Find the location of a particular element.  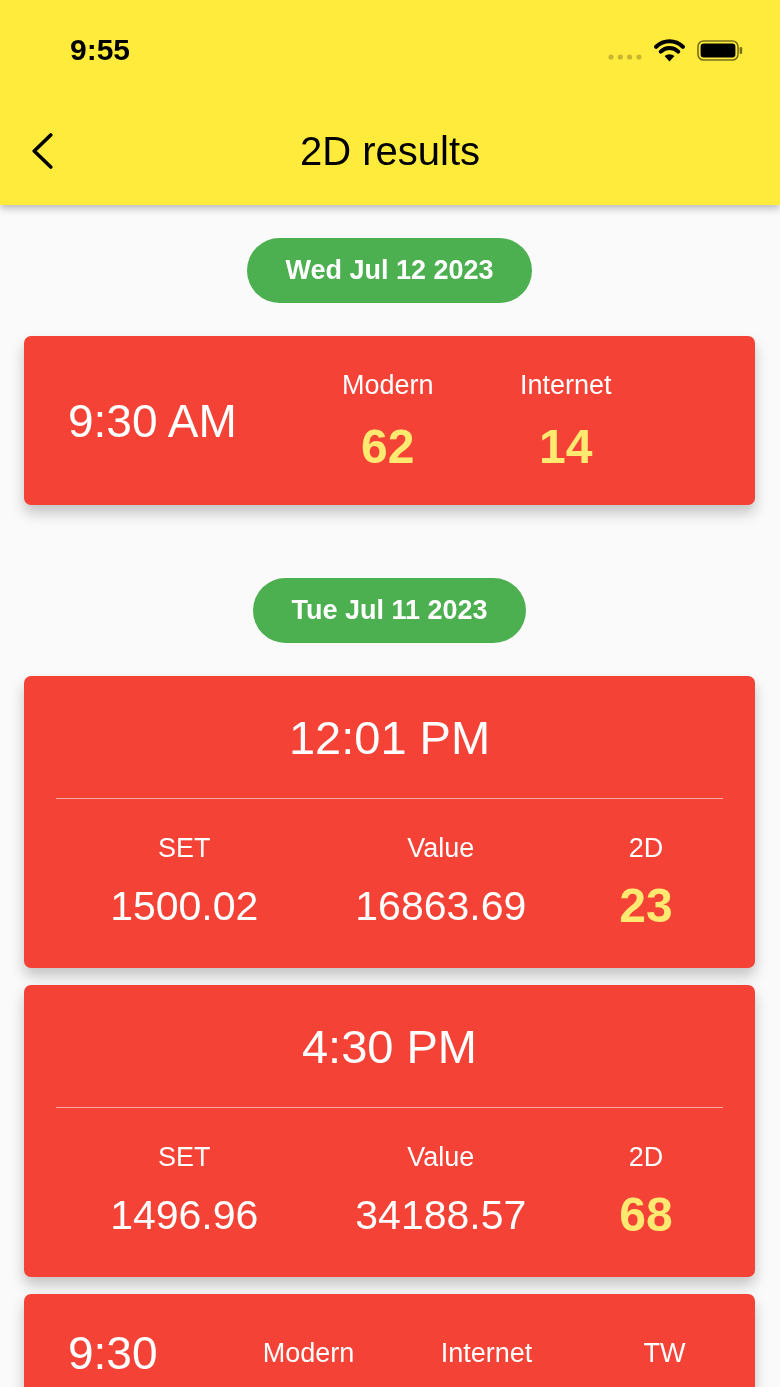

signal-icon is located at coordinates (625, 57).